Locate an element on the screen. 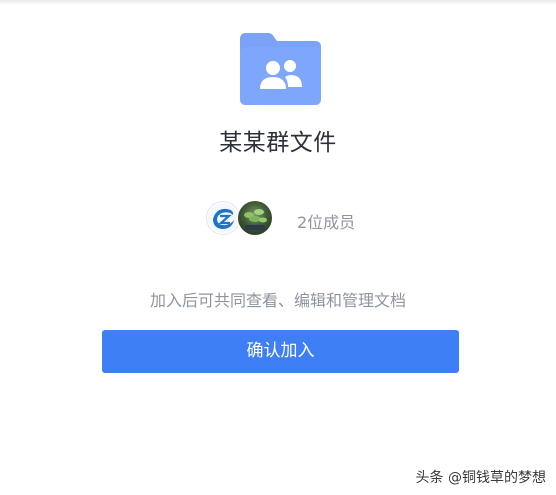  members-row: 2位成员 is located at coordinates (278, 219).